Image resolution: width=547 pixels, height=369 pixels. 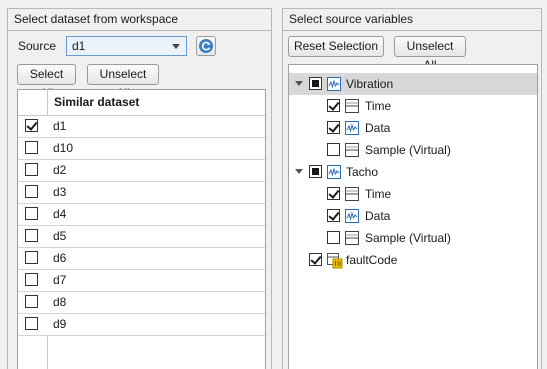 What do you see at coordinates (97, 102) in the screenshot?
I see `column-header-similar-dataset: Similar dataset` at bounding box center [97, 102].